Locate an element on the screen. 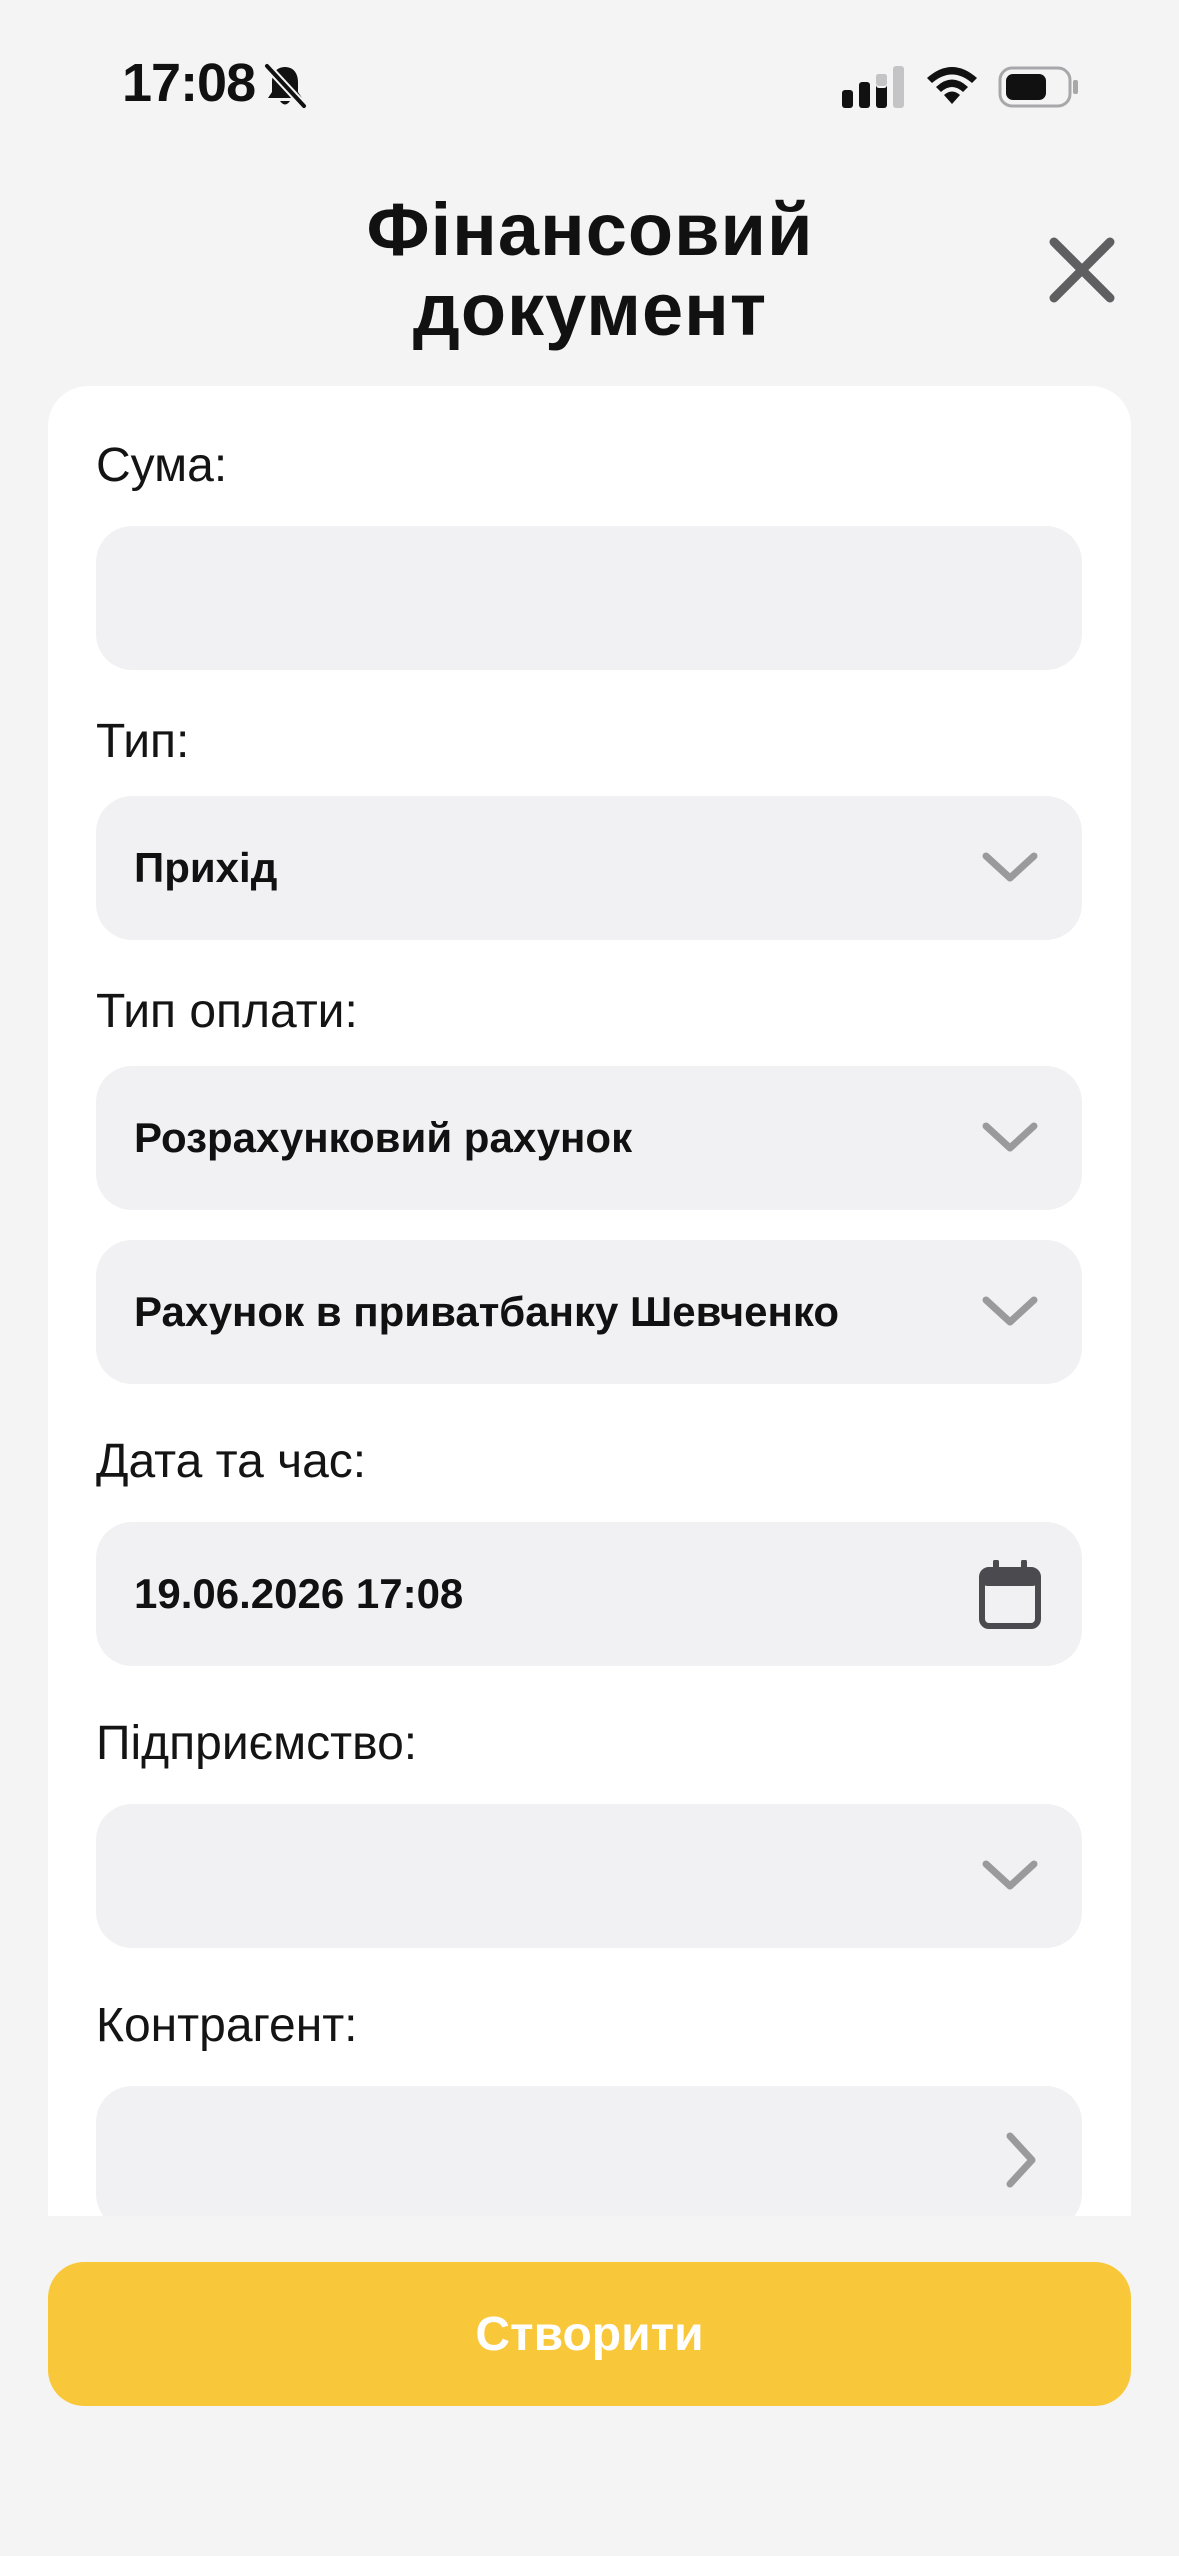 The width and height of the screenshot is (1179, 2556). account-select: Рахунок в приватбанку Шевченко is located at coordinates (589, 1312).